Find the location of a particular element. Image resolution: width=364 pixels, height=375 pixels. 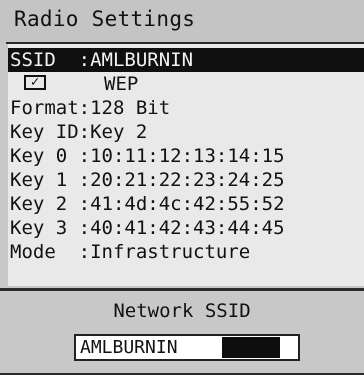

text-cursor is located at coordinates (251, 347).